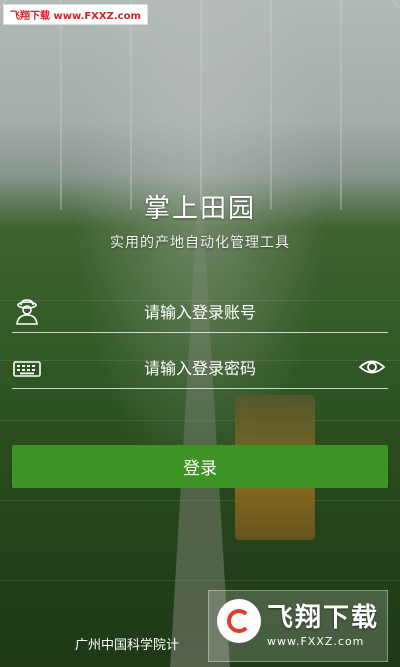 The image size is (400, 667). I want to click on eye-icon, so click(372, 367).